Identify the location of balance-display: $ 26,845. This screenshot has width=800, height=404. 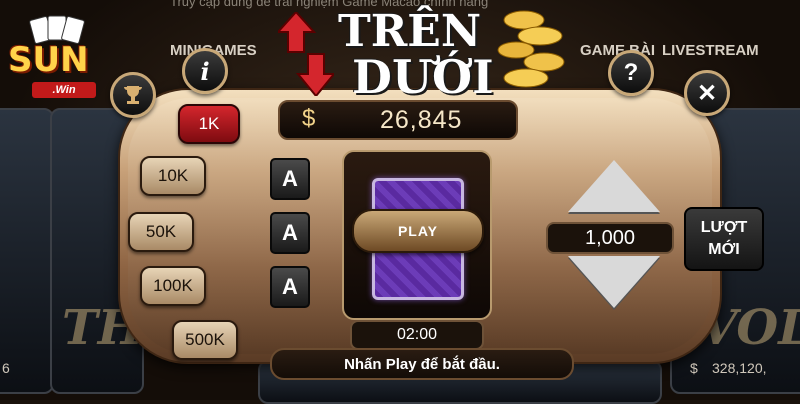
(398, 120).